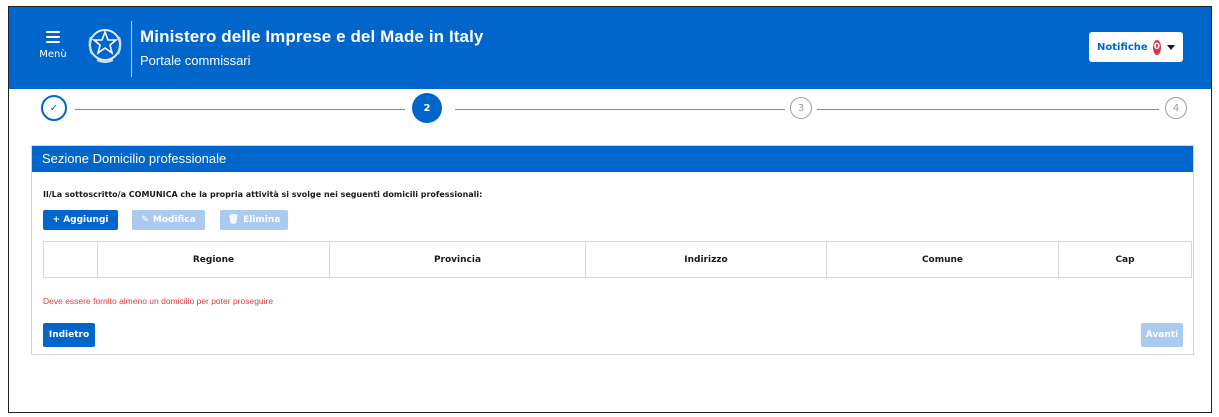  What do you see at coordinates (145, 220) in the screenshot?
I see `pencil-icon: ✎` at bounding box center [145, 220].